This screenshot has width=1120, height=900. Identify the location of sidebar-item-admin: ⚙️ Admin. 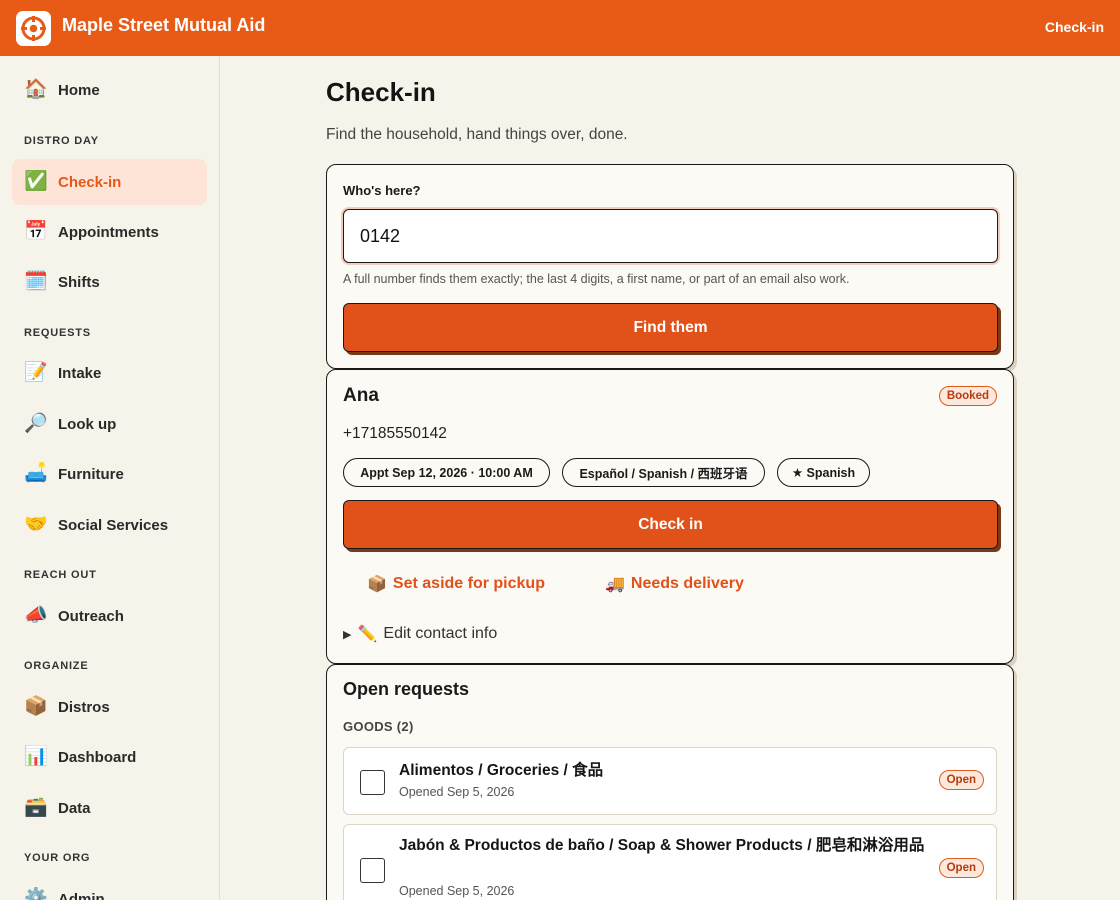
(109, 888).